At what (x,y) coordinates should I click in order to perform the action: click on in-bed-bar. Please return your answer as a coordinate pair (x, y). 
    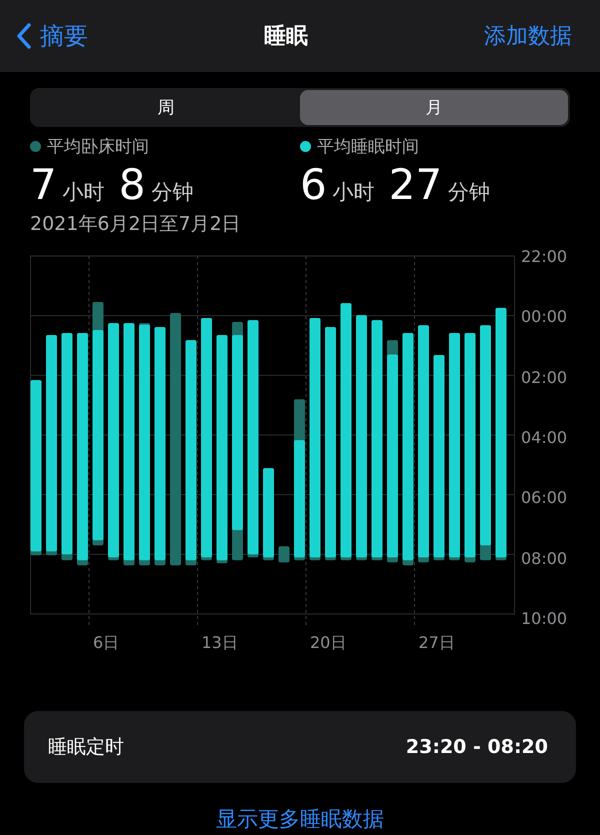
    Looking at the image, I should click on (284, 554).